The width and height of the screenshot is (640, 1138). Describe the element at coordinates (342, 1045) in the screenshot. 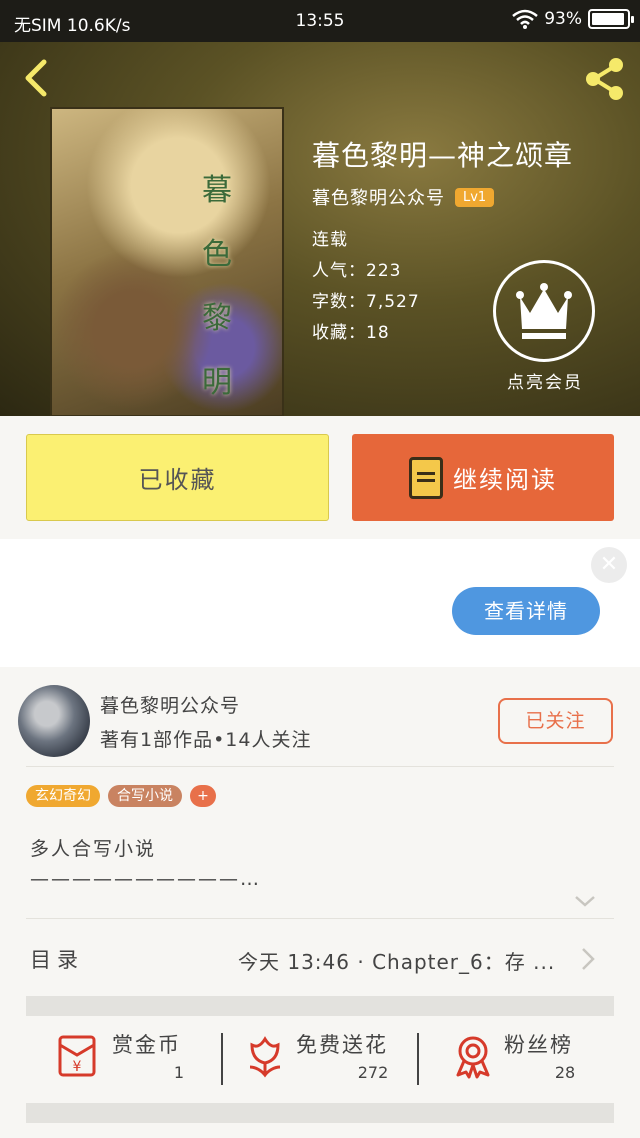

I see `flowers-label: 免费送花` at that location.